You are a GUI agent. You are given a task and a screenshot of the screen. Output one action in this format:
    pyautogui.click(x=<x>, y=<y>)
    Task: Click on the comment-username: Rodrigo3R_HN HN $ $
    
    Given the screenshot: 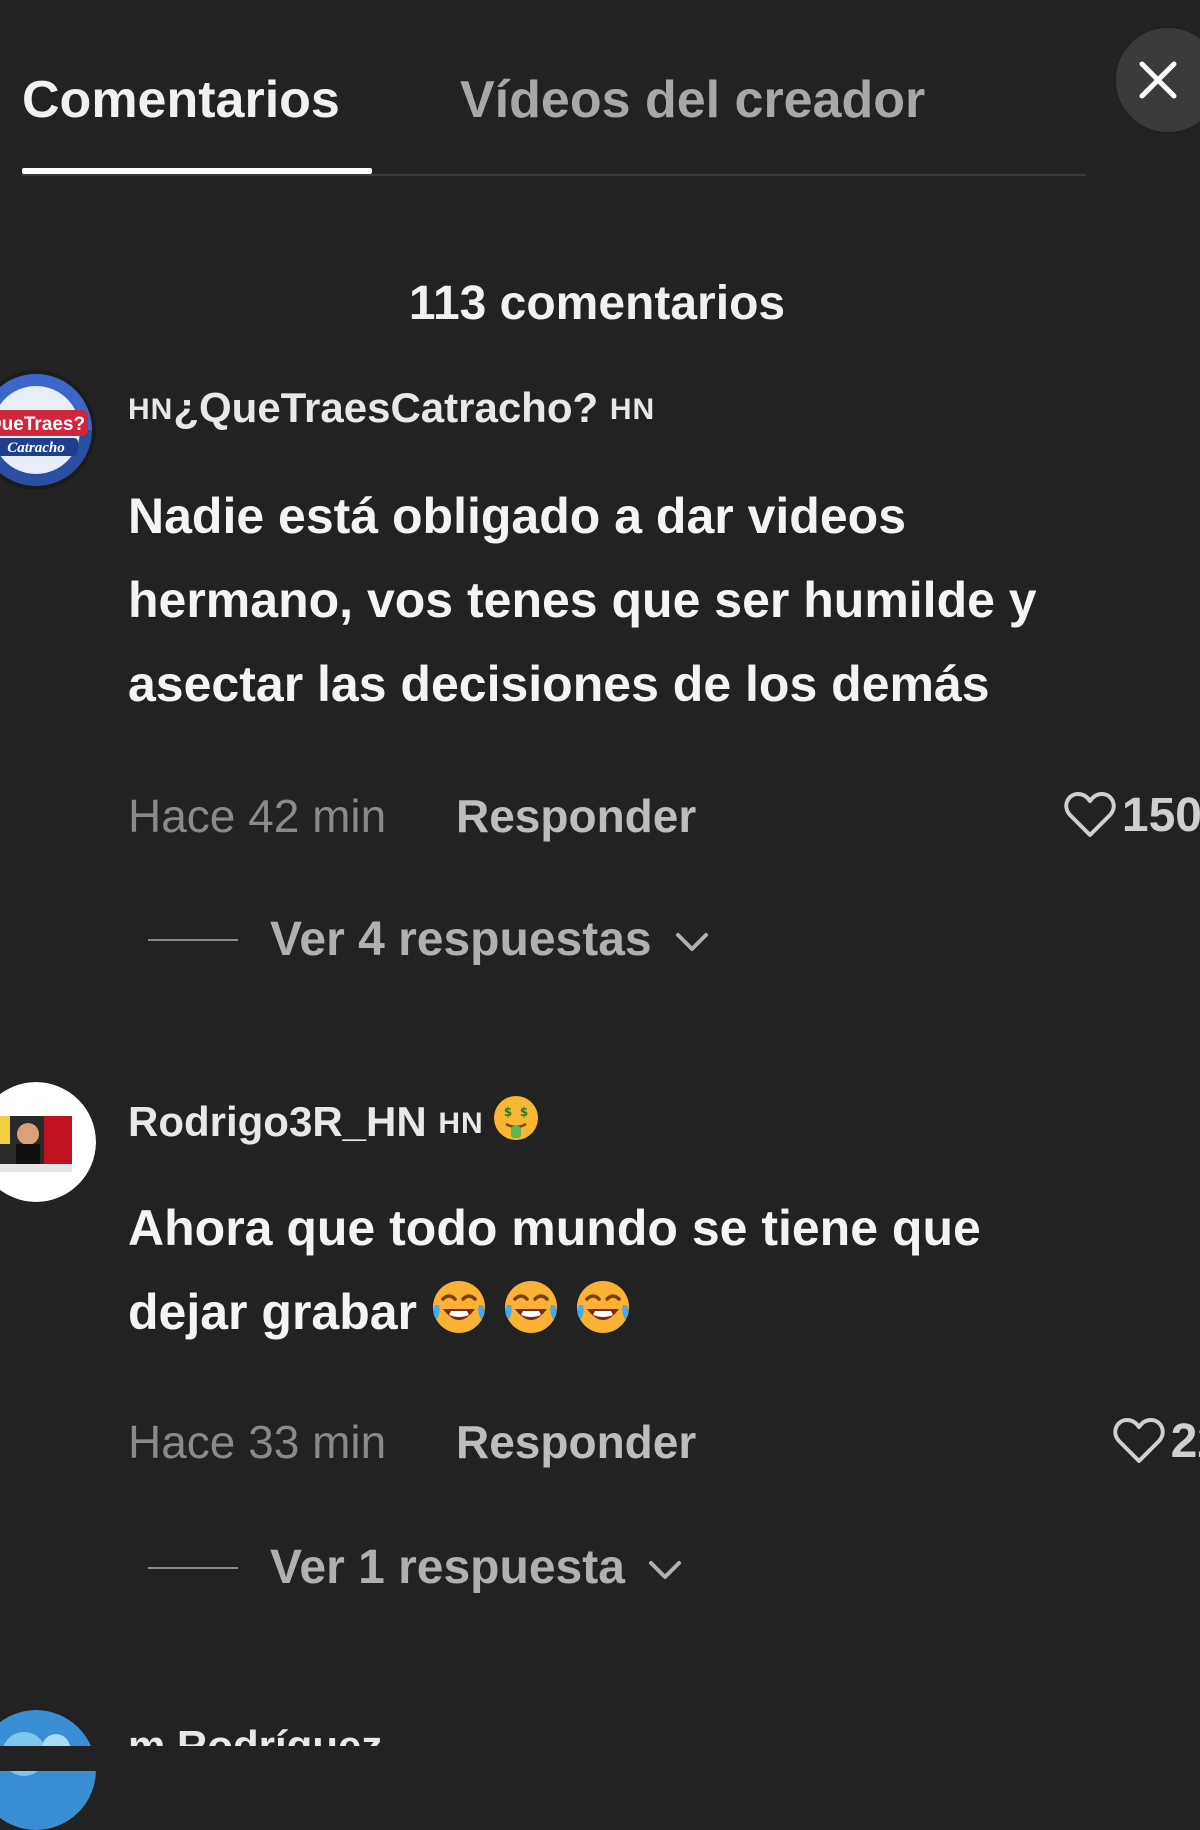 What is the action you would take?
    pyautogui.click(x=334, y=1124)
    